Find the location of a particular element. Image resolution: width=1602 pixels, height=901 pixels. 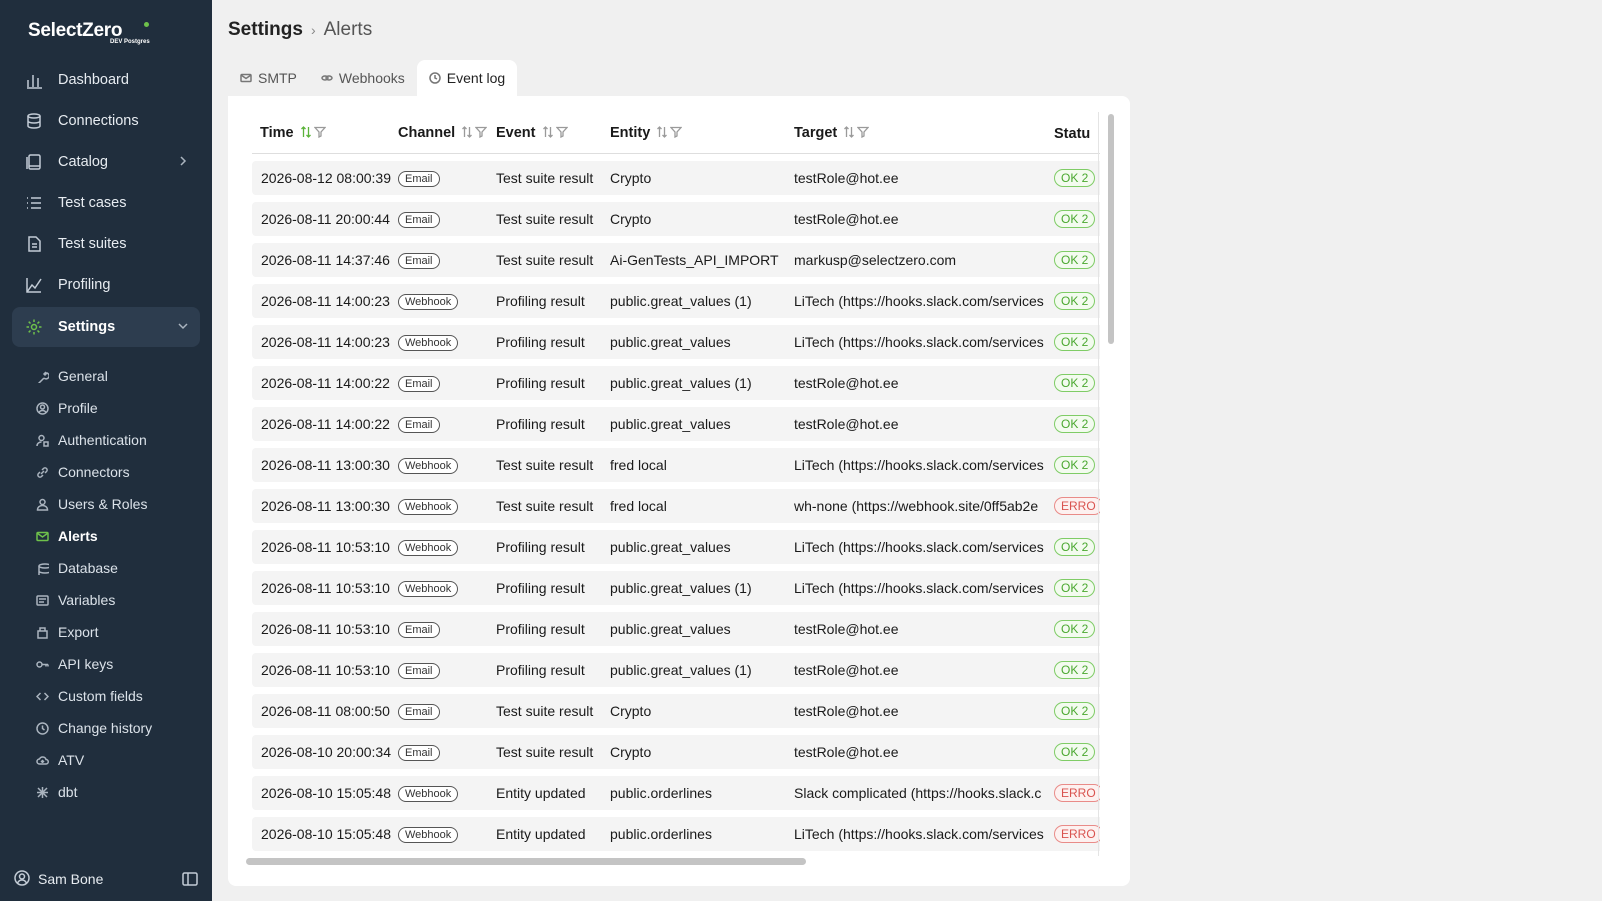

column-header-target: Target is located at coordinates (924, 134).